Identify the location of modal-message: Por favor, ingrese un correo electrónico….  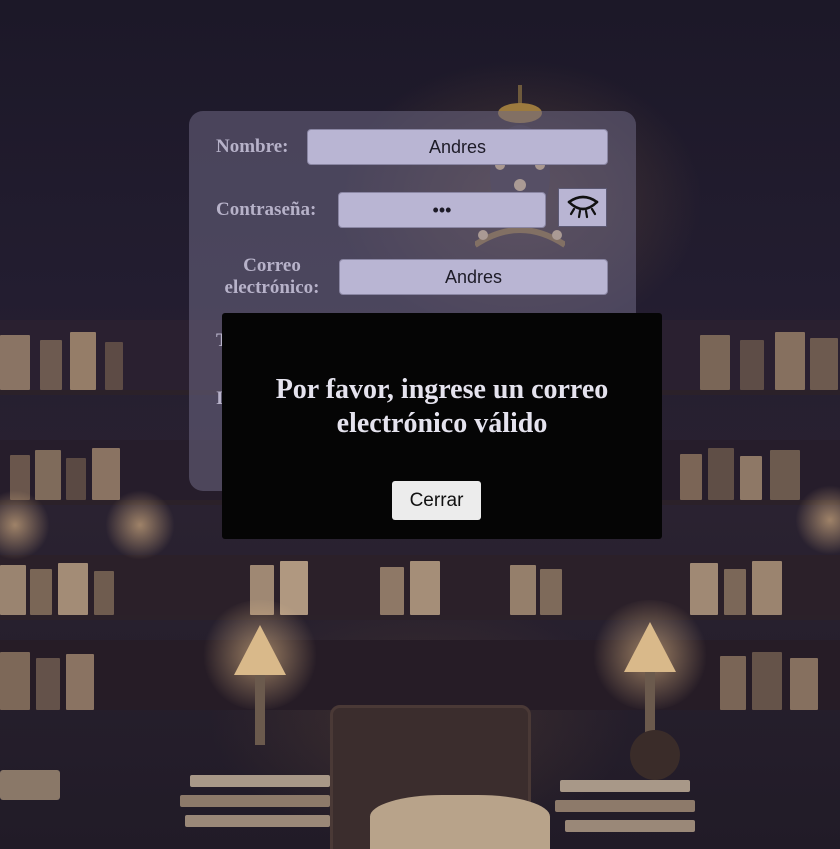
(442, 406).